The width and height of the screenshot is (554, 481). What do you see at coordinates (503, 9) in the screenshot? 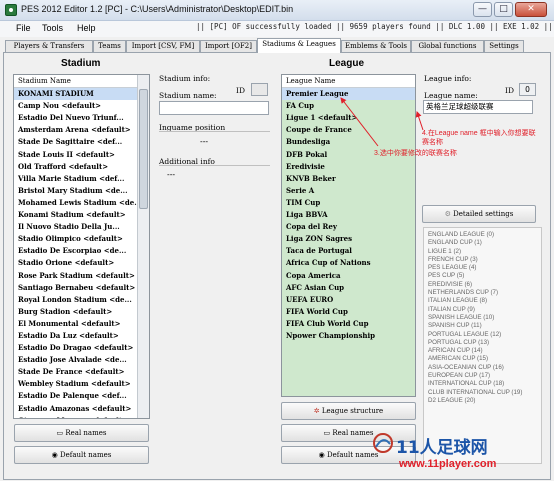
I see `maximize-button: □` at bounding box center [503, 9].